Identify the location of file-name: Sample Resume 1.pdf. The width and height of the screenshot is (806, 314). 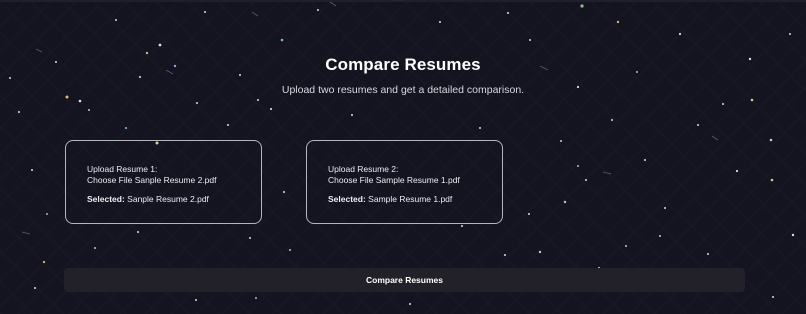
(417, 180).